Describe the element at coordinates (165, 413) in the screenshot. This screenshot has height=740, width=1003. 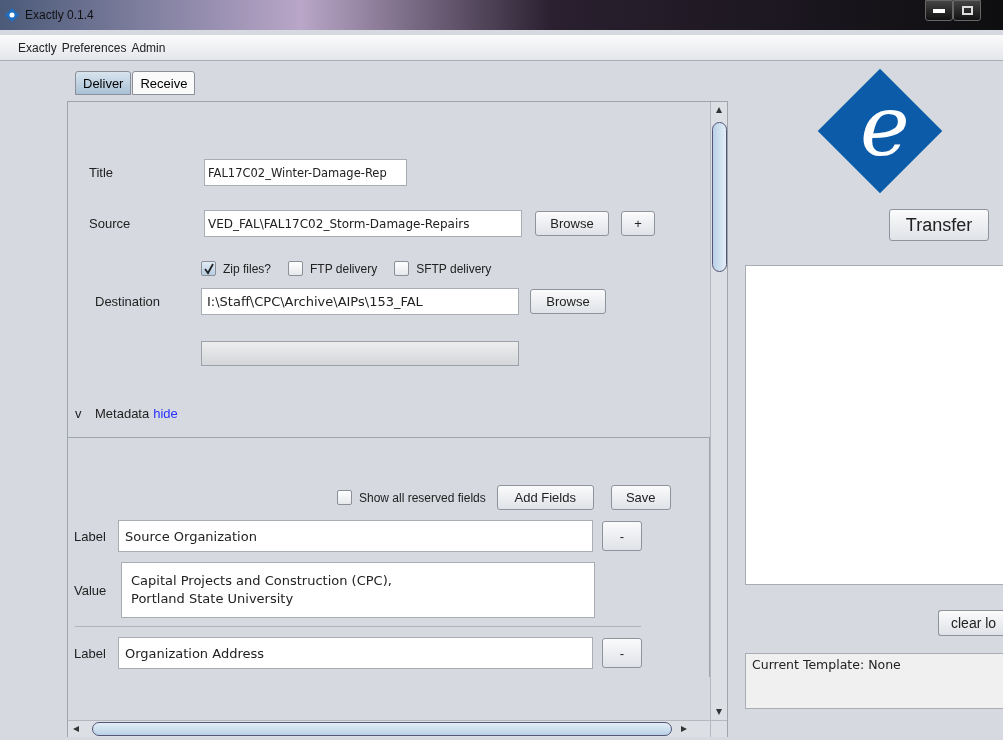
I see `hide-link: hide` at that location.